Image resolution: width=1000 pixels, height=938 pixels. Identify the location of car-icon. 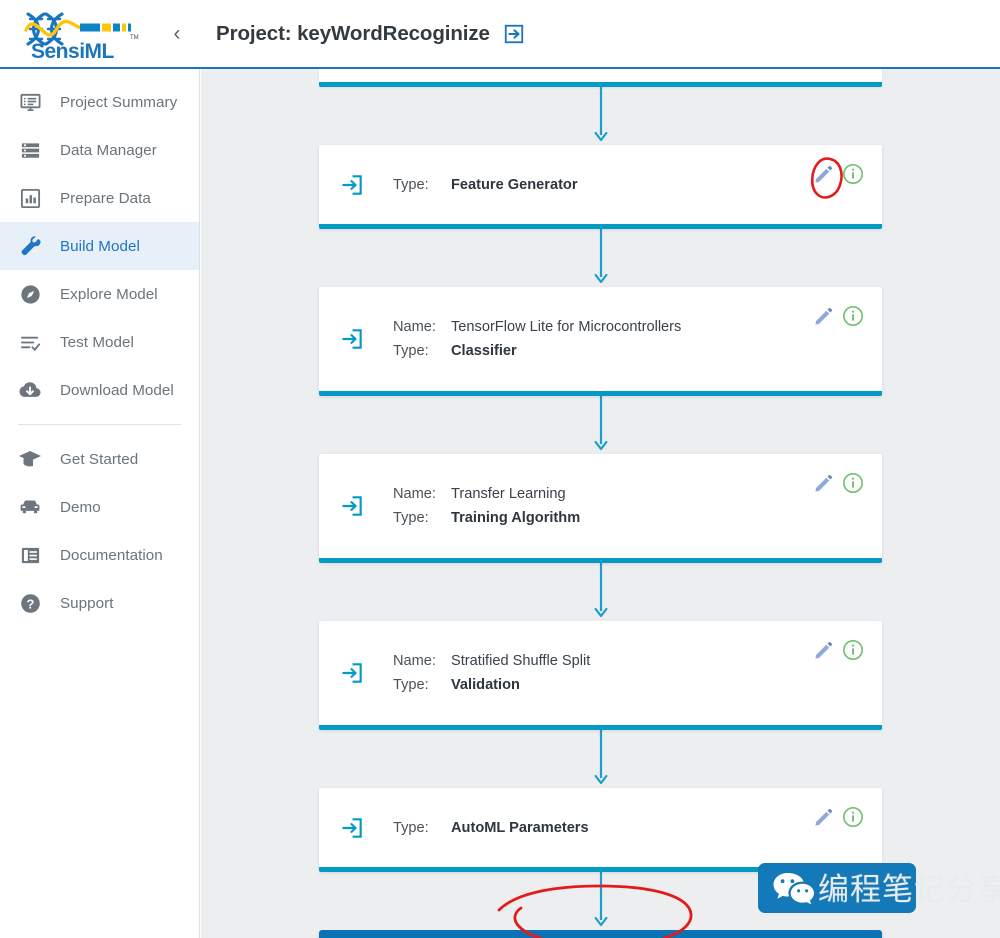
(30, 507).